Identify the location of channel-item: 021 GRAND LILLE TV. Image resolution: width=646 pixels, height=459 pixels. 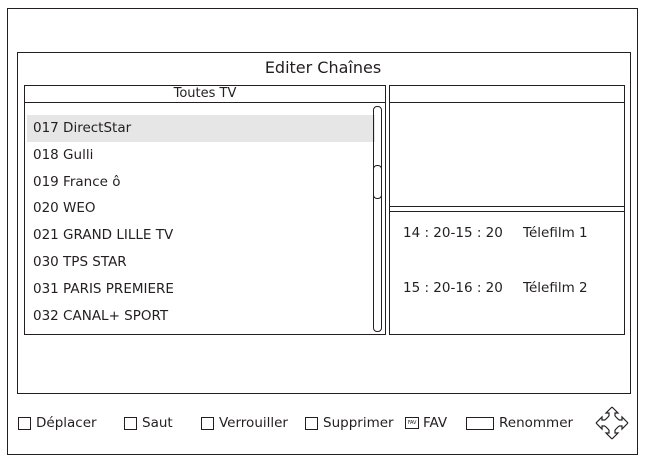
(201, 235).